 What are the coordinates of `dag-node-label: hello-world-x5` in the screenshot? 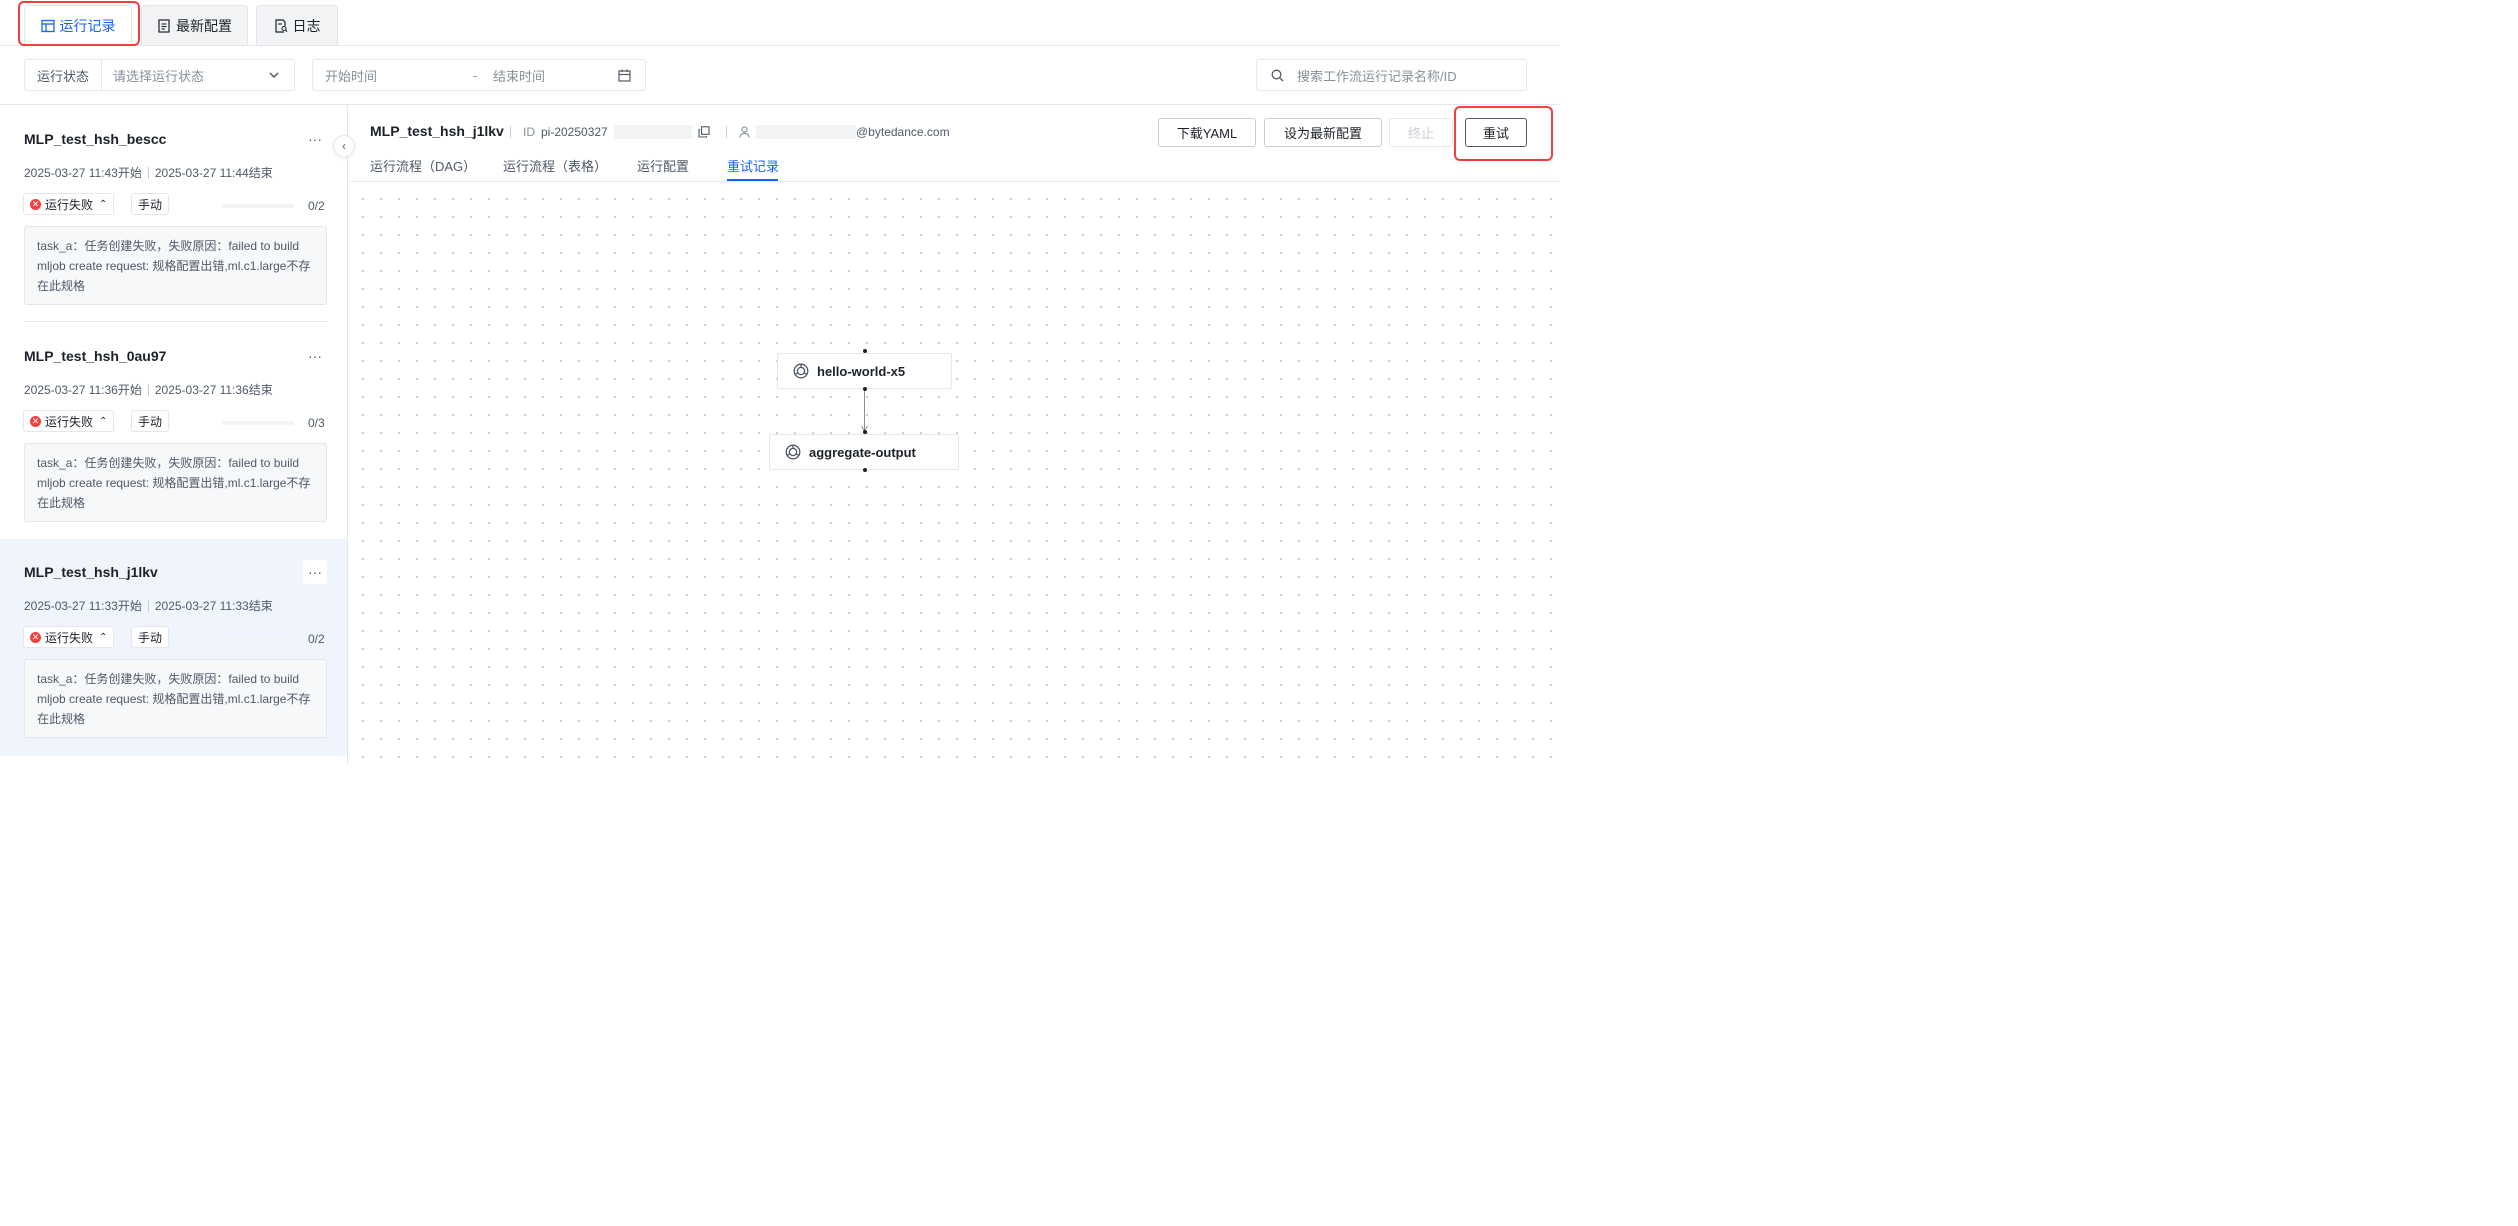 It's located at (861, 371).